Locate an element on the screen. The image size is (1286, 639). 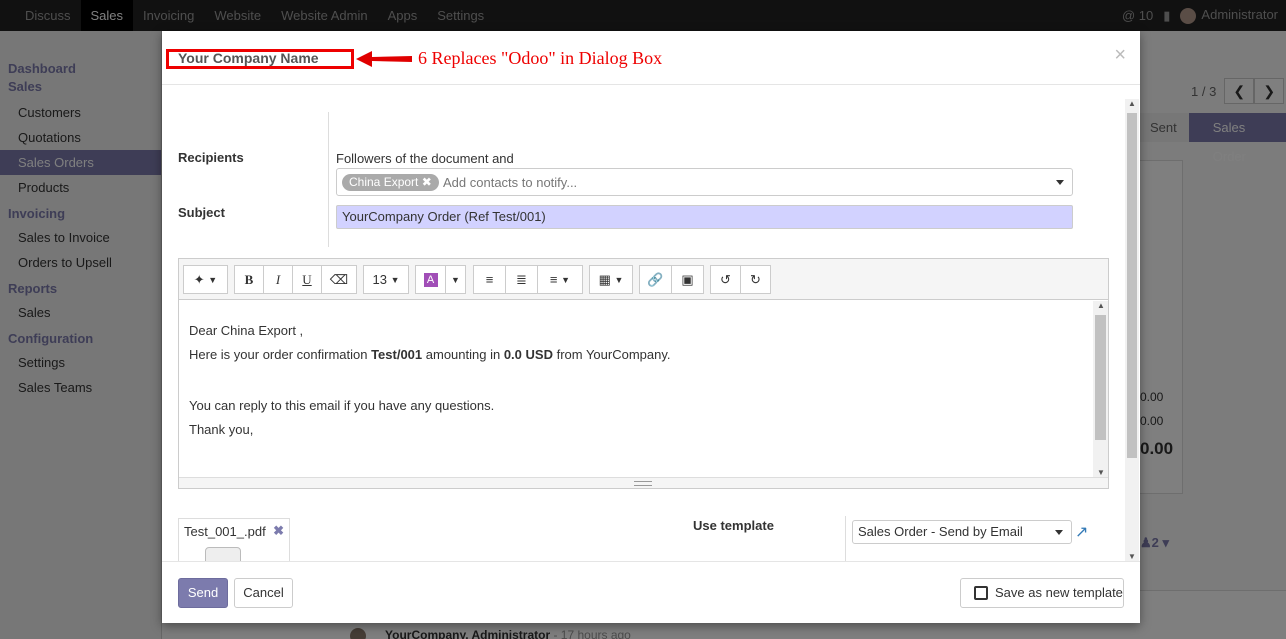
paragraph-align-button: ≡ ▼ is located at coordinates (560, 279).